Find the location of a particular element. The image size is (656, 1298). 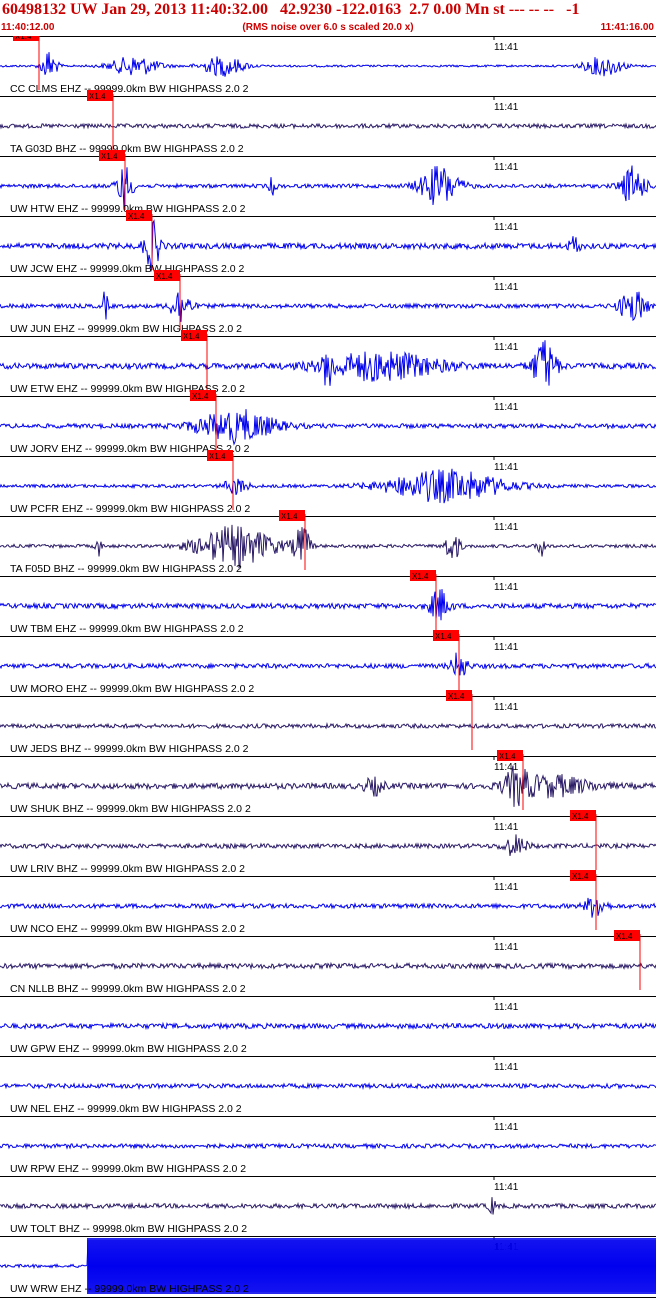

noise-note: (RMS noise over 6.0 s scaled 20.0 x) is located at coordinates (328, 27).